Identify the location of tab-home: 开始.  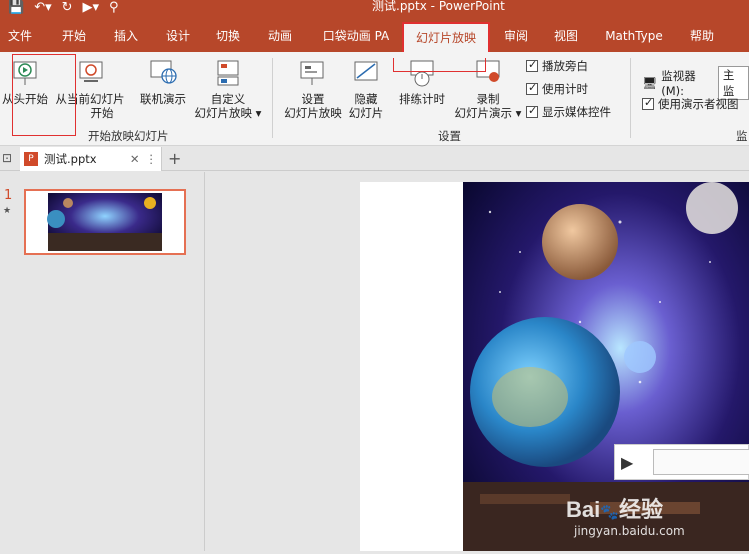
(74, 36).